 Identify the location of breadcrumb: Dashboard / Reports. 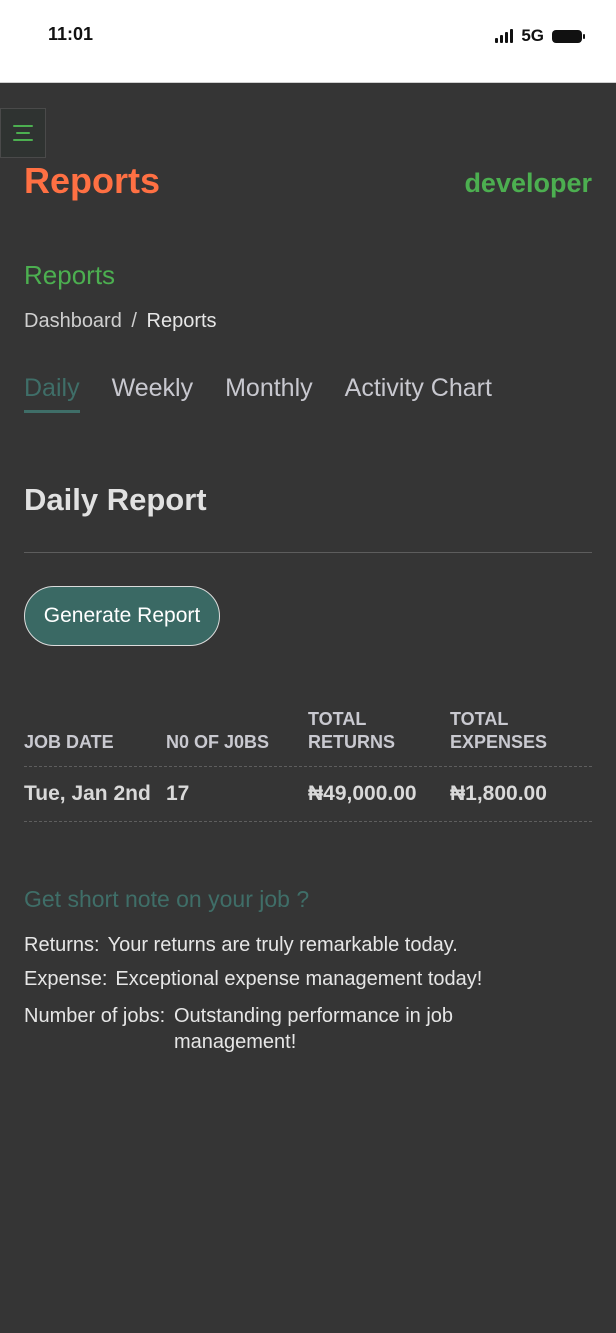
(120, 321).